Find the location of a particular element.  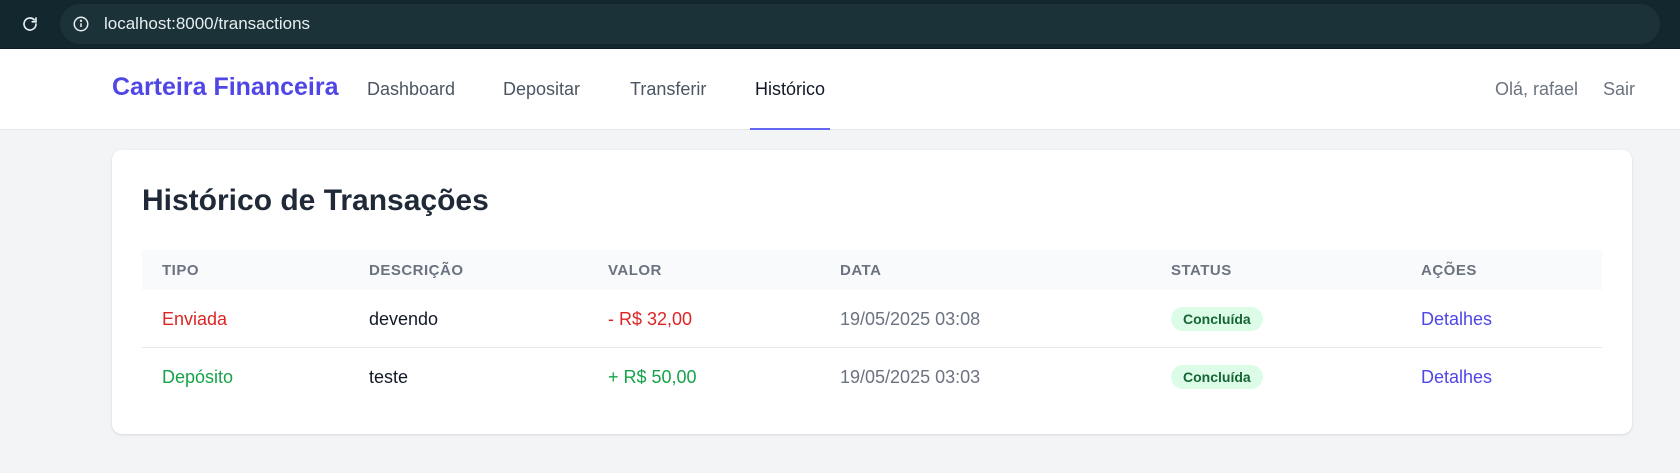

browser-toolbar: localhost:8000/transactions is located at coordinates (840, 24).